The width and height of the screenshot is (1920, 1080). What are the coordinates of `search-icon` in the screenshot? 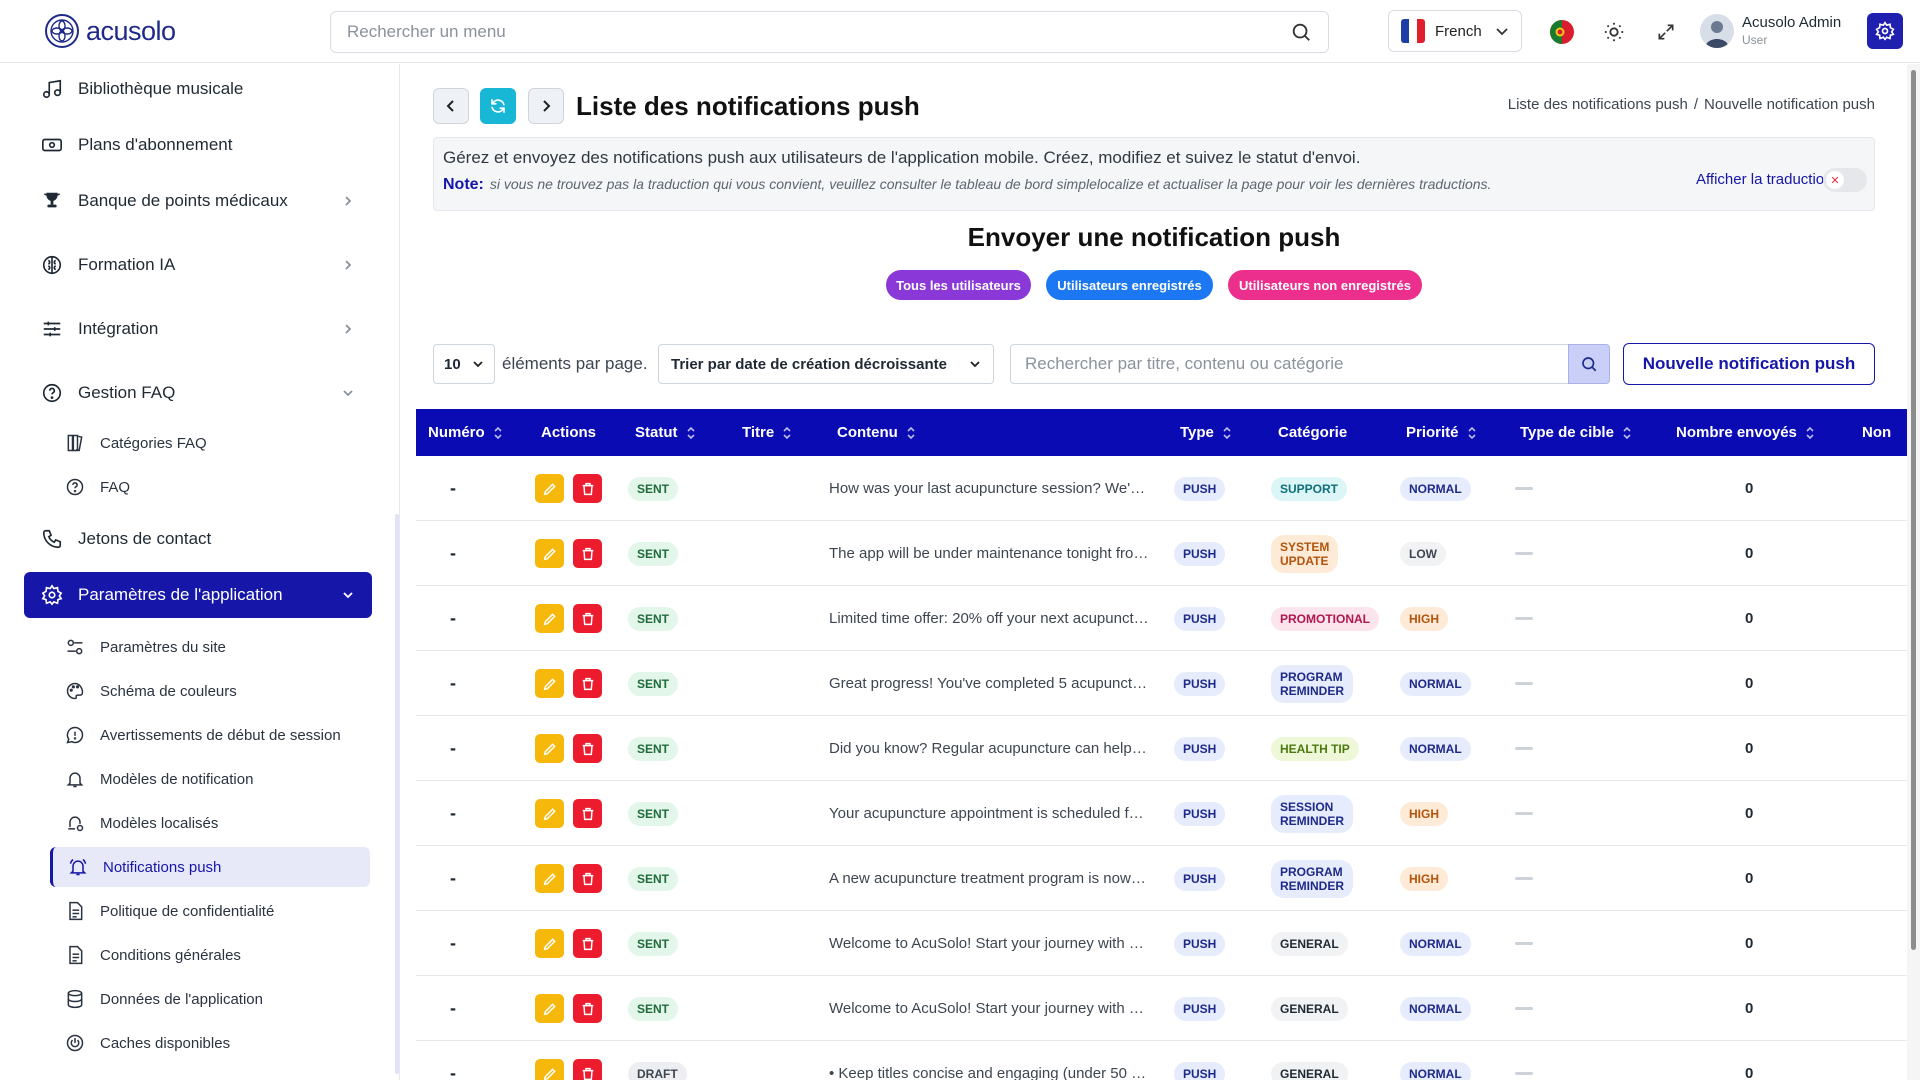 It's located at (1301, 32).